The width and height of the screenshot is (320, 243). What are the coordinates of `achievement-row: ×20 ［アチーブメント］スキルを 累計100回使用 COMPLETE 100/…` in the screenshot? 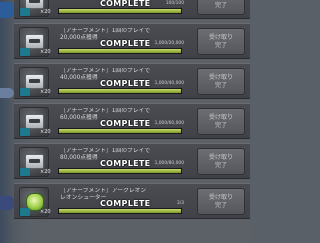 It's located at (132, 9).